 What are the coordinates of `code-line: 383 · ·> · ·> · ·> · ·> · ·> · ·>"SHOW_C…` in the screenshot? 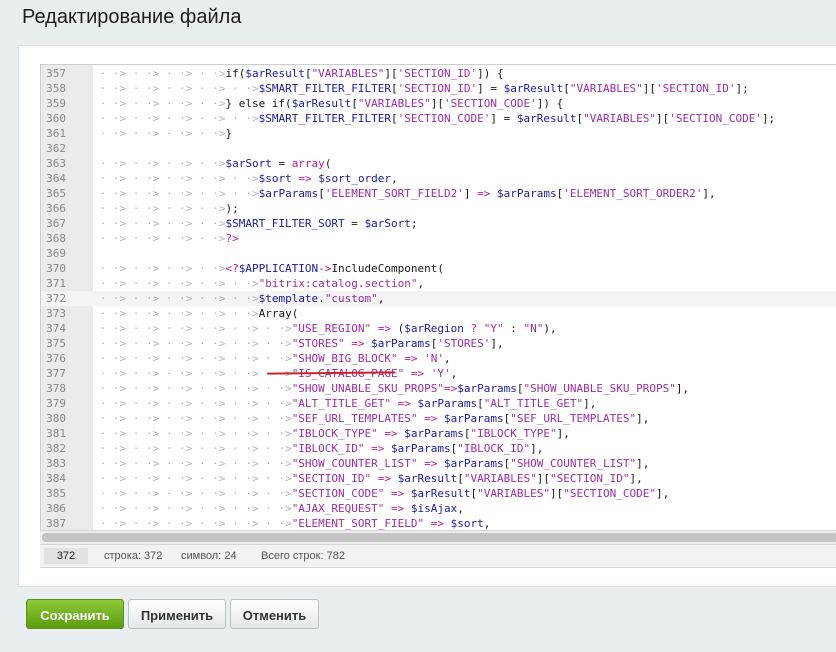 It's located at (438, 463).